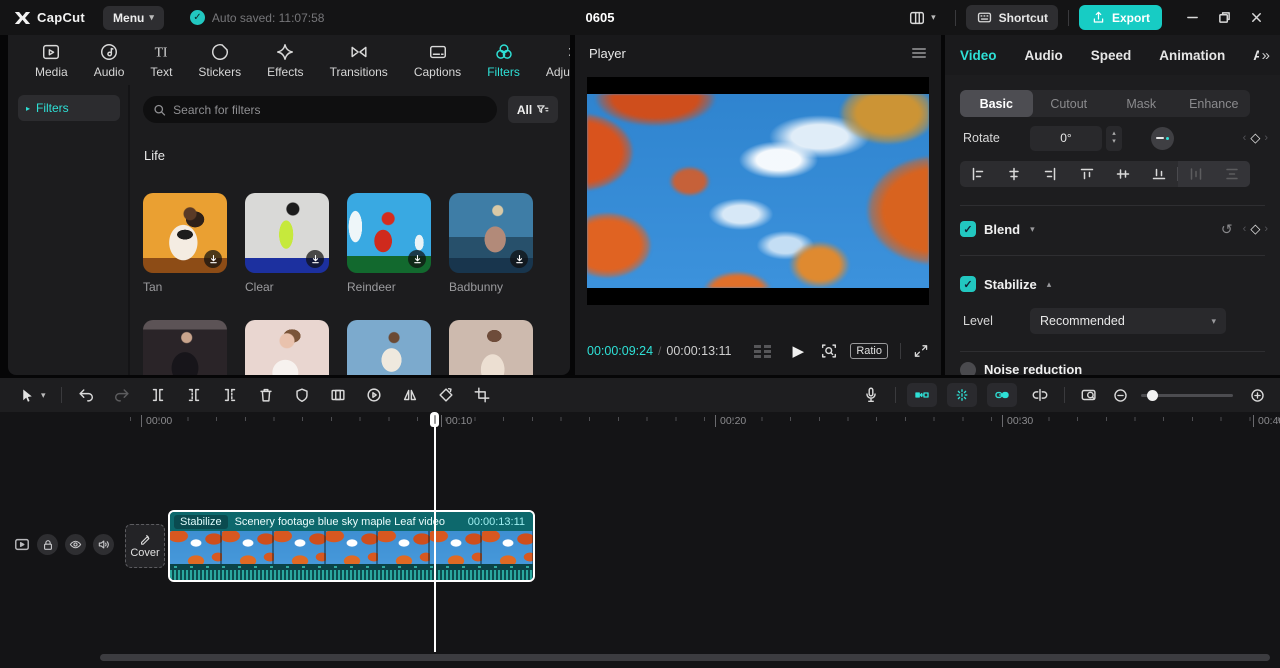 The height and width of the screenshot is (668, 1280). Describe the element at coordinates (1227, 229) in the screenshot. I see `reset-icon: ↺` at that location.